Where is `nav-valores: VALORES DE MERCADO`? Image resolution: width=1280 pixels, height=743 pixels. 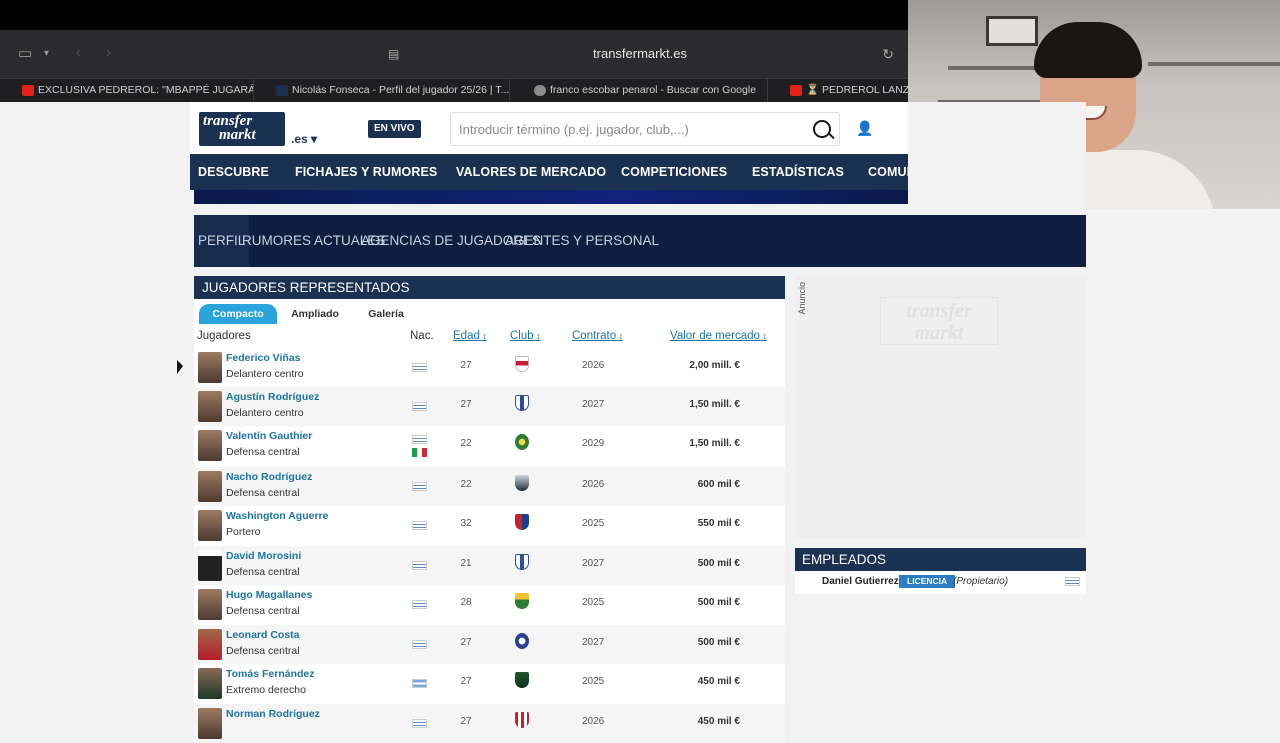 nav-valores: VALORES DE MERCADO is located at coordinates (531, 172).